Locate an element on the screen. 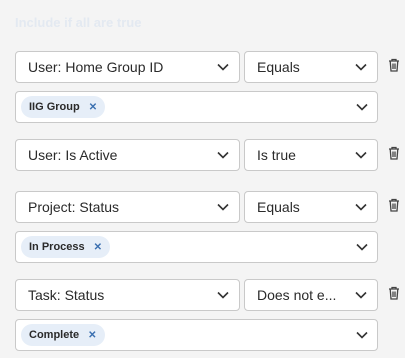  field-select-value: User: Is Active is located at coordinates (73, 155).